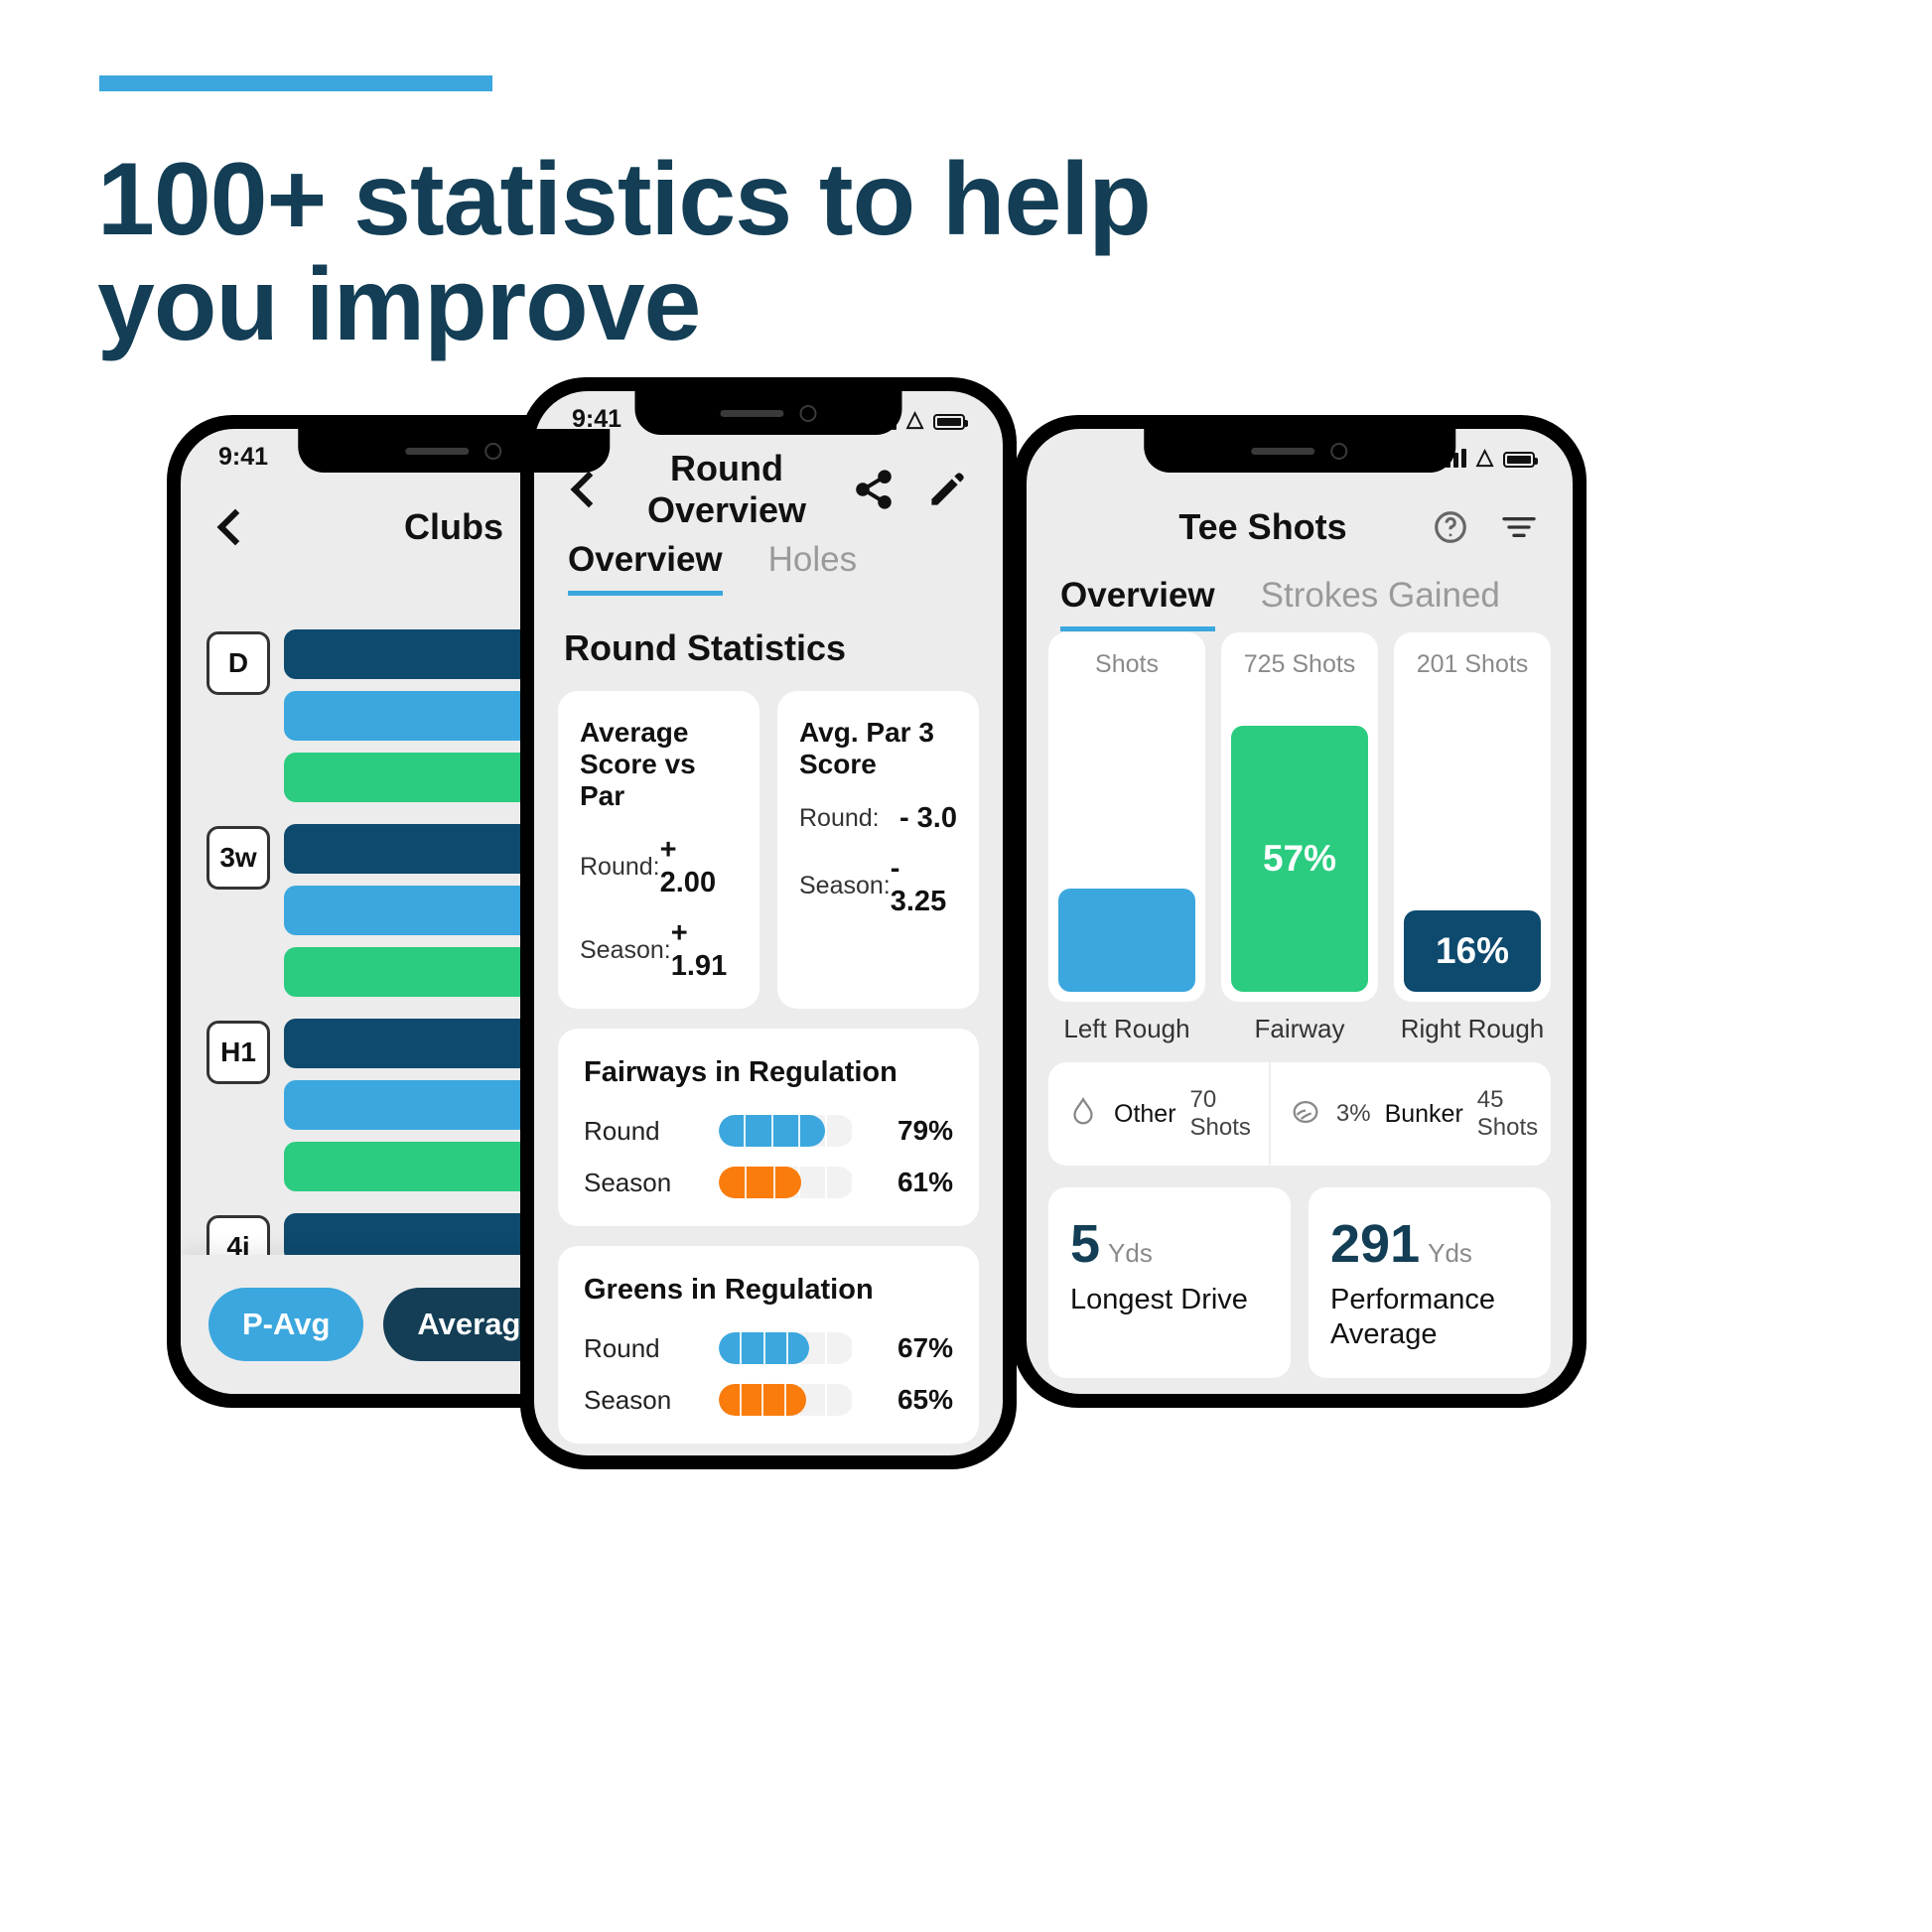 This screenshot has width=1932, height=1932. I want to click on headline-line-2: you improve, so click(399, 305).